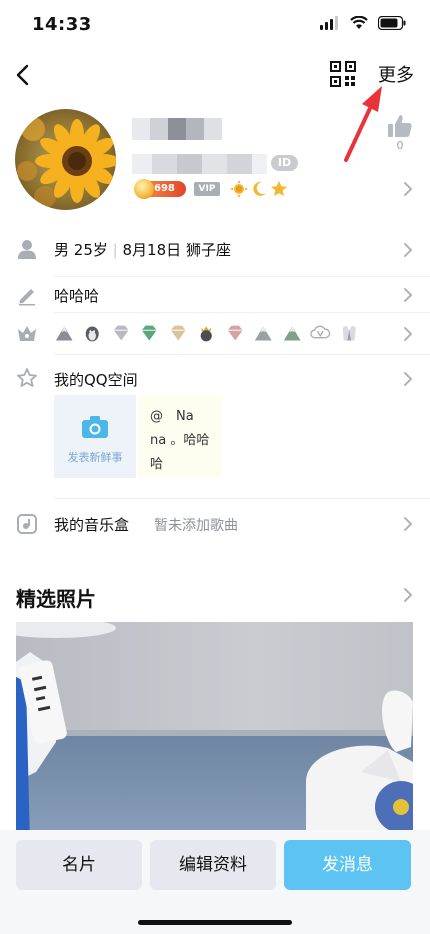 The width and height of the screenshot is (430, 934). What do you see at coordinates (150, 333) in the screenshot?
I see `green-diamond-badge-icon` at bounding box center [150, 333].